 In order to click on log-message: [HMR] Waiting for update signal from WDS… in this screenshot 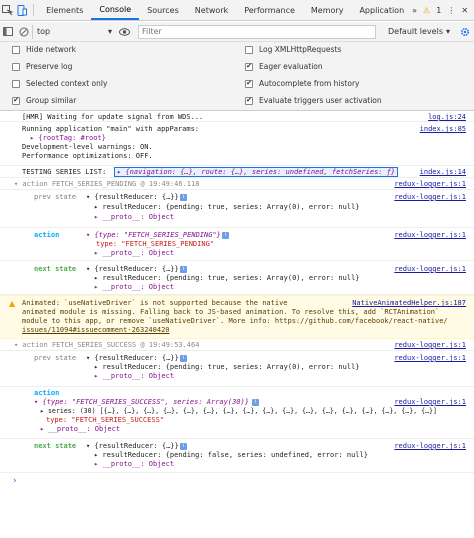, I will do `click(237, 116)`.